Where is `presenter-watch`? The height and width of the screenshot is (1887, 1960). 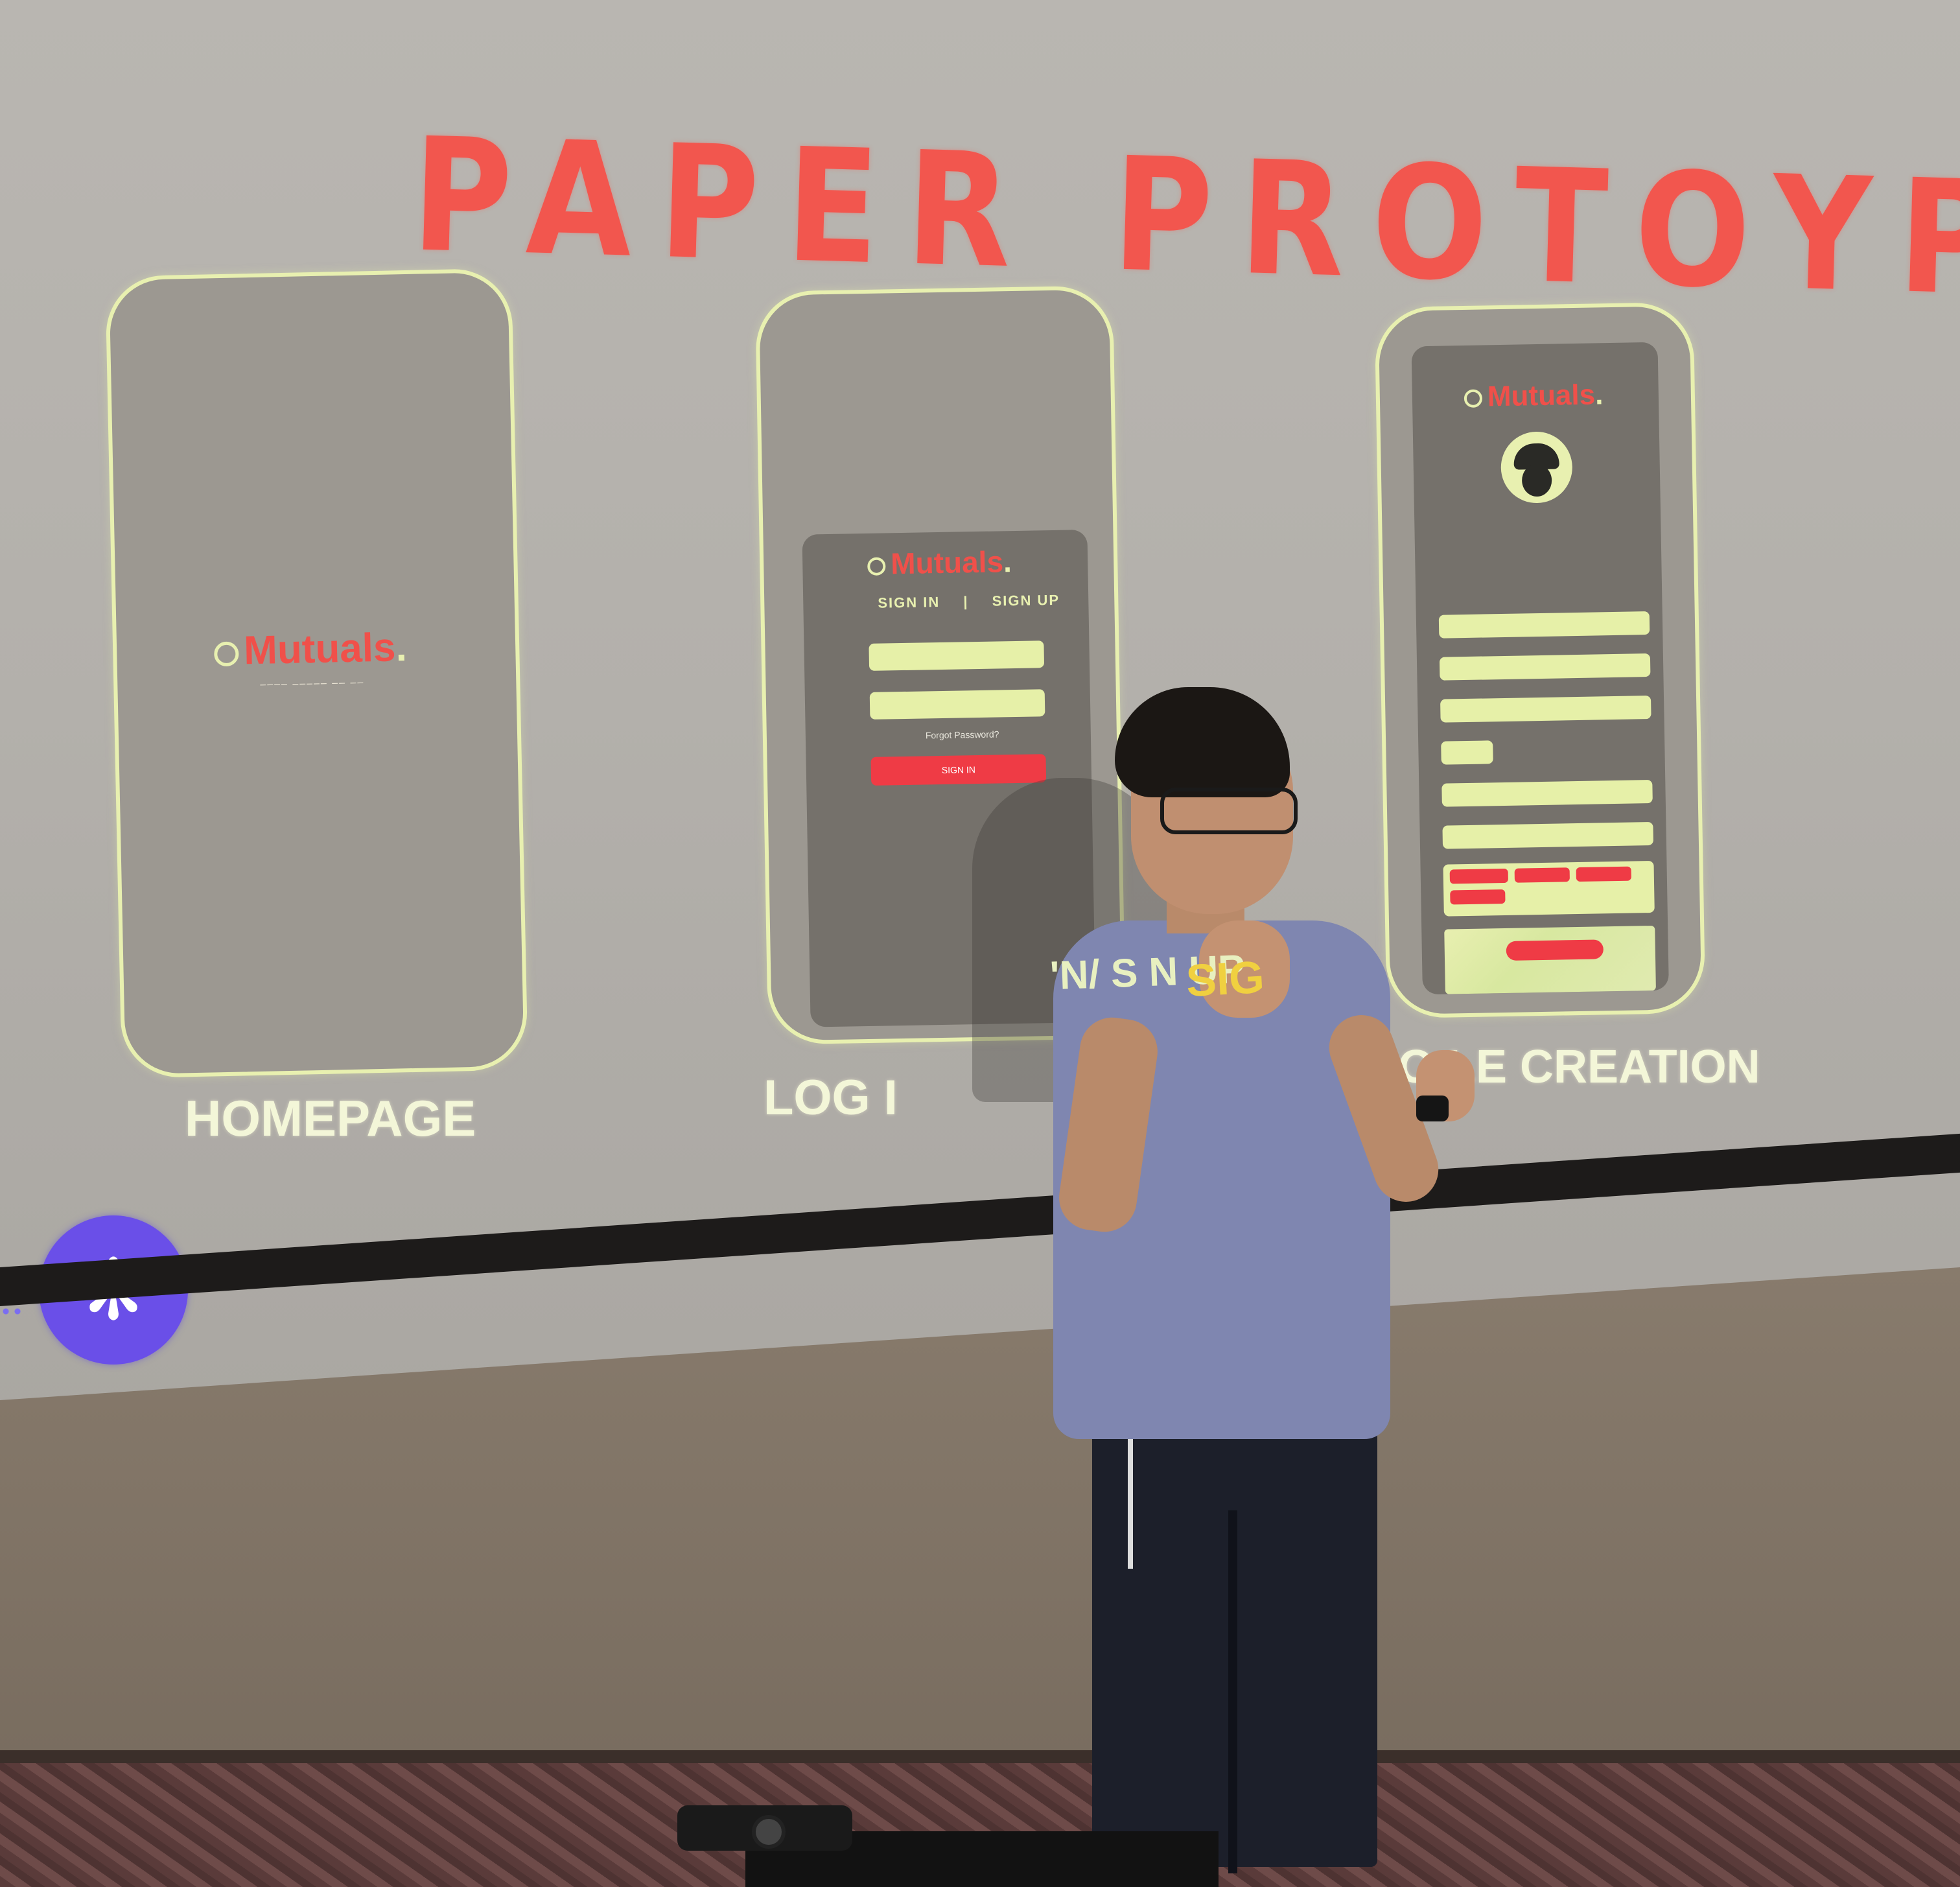 presenter-watch is located at coordinates (1432, 1108).